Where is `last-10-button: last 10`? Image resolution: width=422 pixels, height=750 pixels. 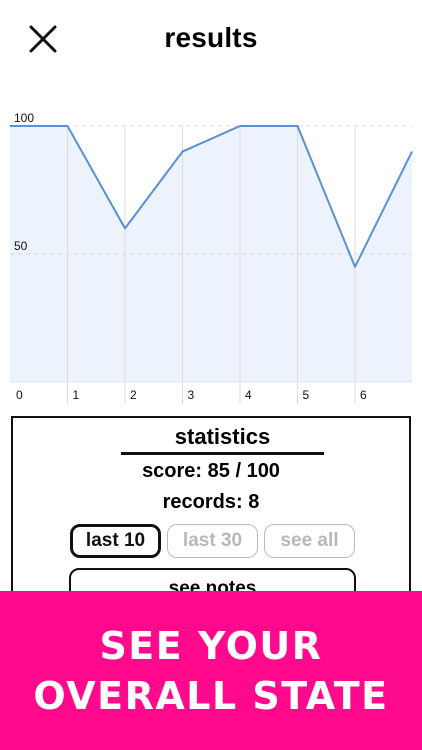 last-10-button: last 10 is located at coordinates (115, 541).